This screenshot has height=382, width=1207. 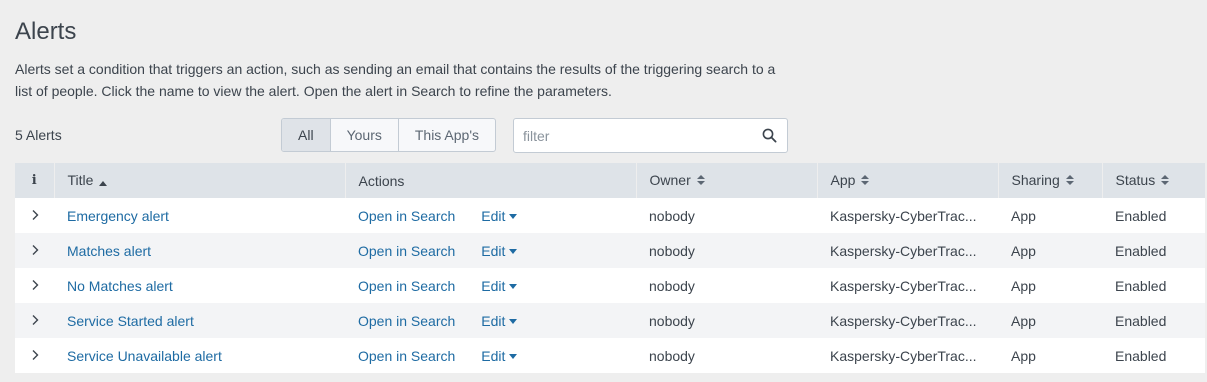 What do you see at coordinates (306, 135) in the screenshot?
I see `filter-tab-all: All` at bounding box center [306, 135].